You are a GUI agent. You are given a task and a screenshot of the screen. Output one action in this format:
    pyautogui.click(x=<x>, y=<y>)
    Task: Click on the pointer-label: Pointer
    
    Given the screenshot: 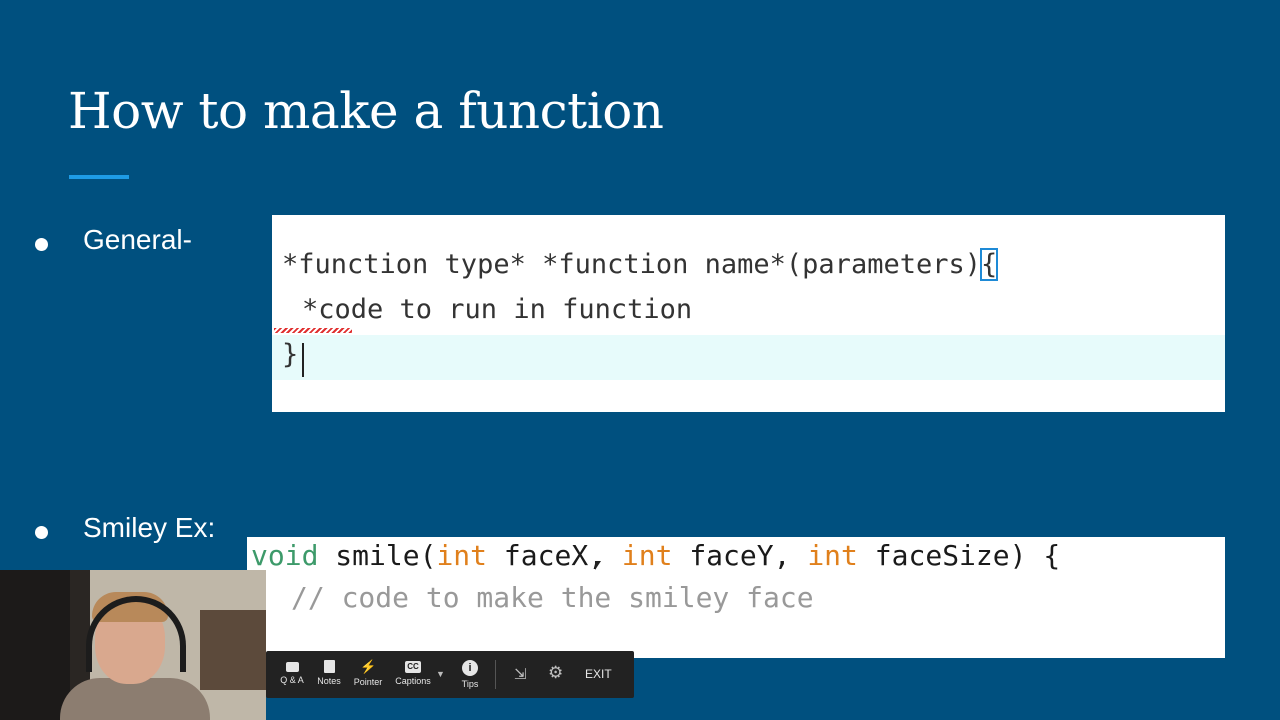 What is the action you would take?
    pyautogui.click(x=368, y=682)
    